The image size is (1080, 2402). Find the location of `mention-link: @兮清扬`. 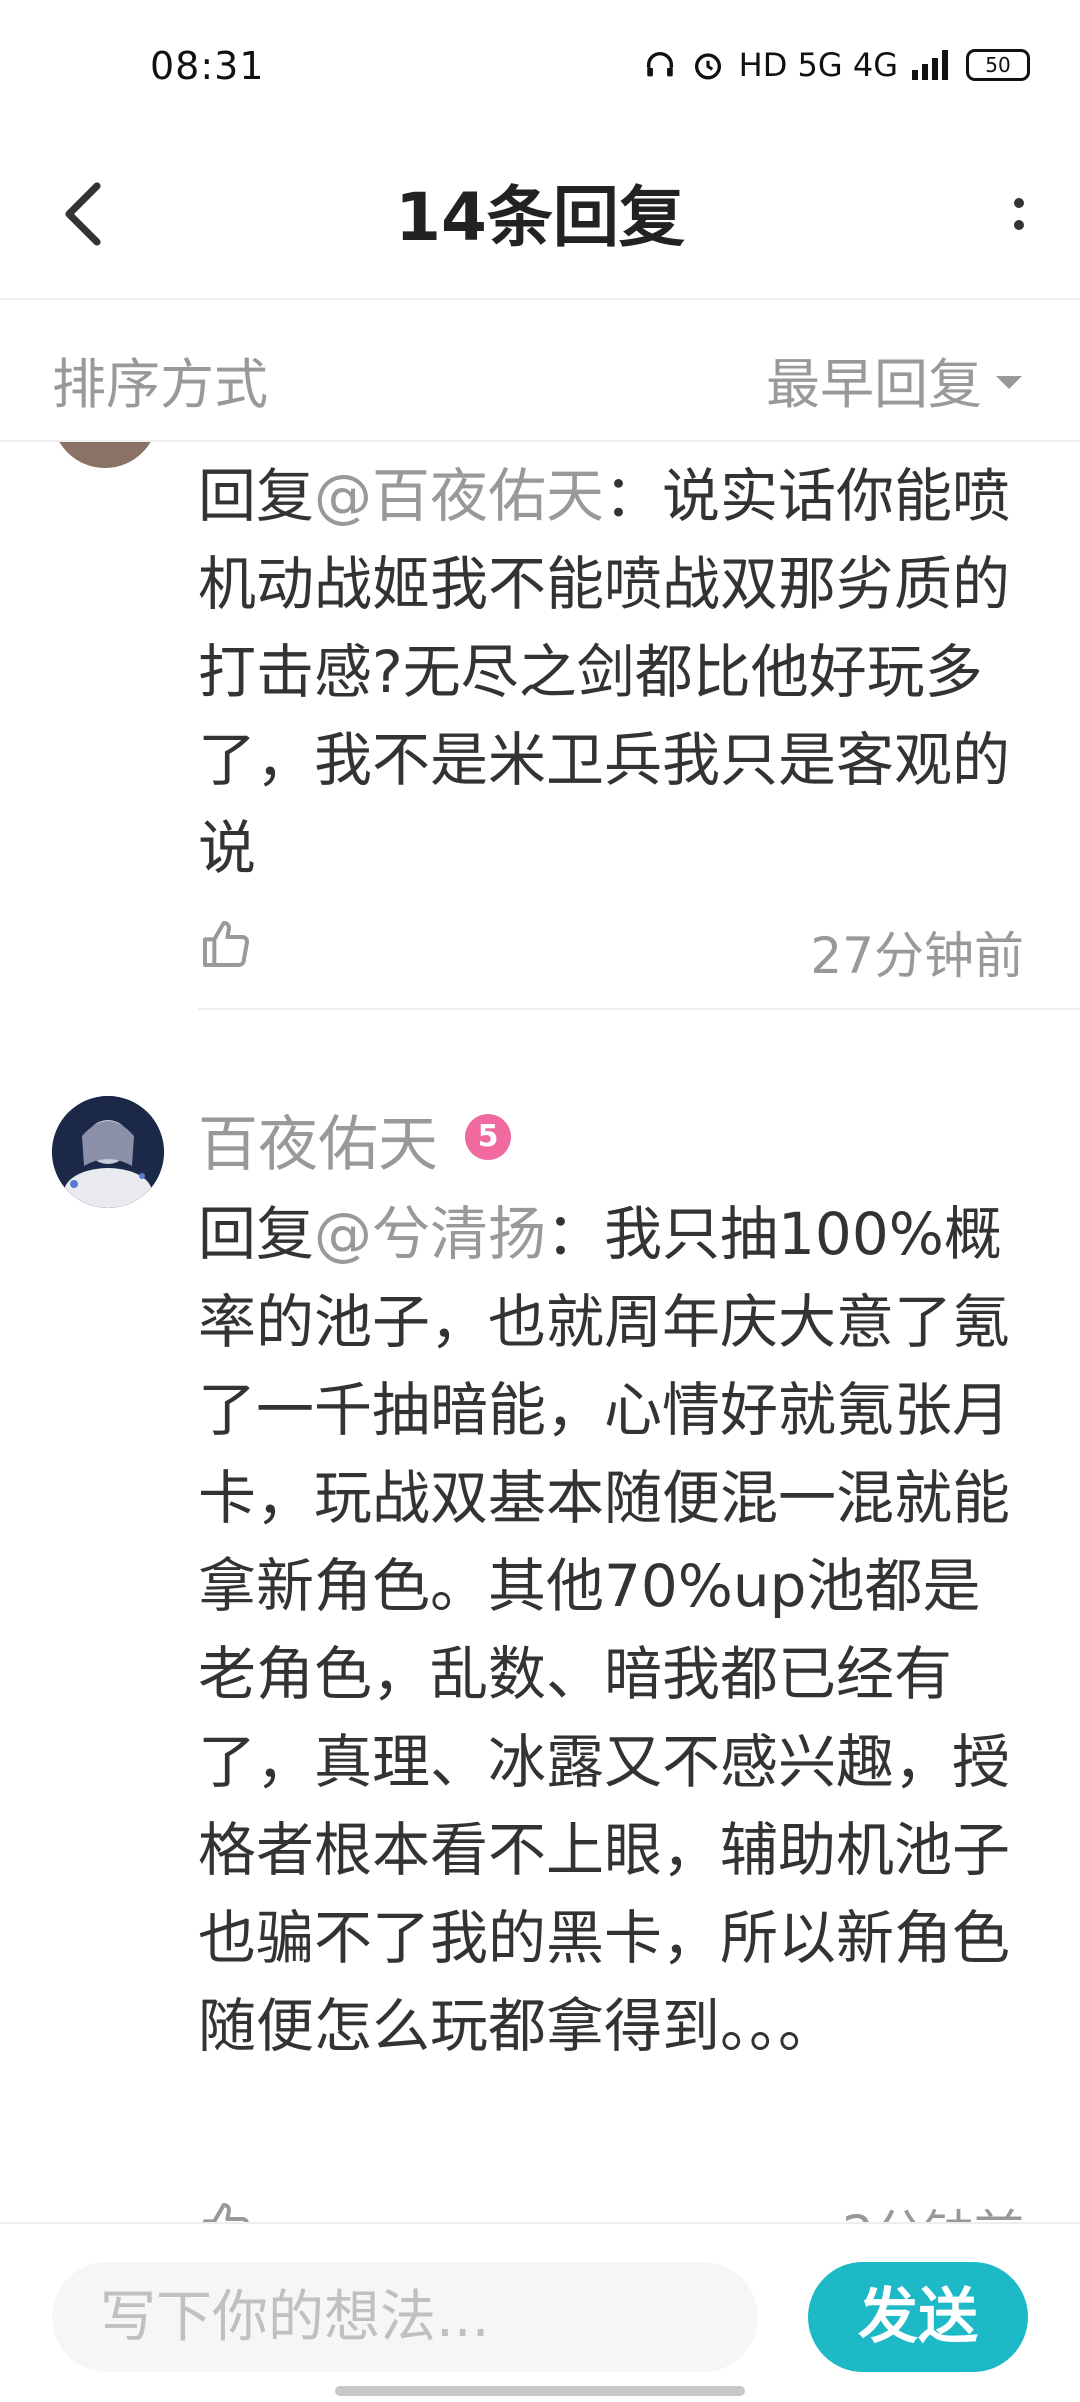

mention-link: @兮清扬 is located at coordinates (430, 1234).